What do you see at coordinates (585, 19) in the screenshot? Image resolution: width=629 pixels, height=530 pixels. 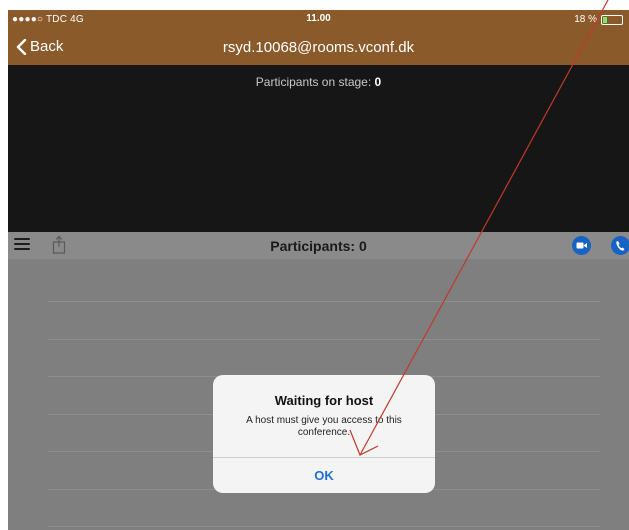 I see `battery-percent: 18 %` at bounding box center [585, 19].